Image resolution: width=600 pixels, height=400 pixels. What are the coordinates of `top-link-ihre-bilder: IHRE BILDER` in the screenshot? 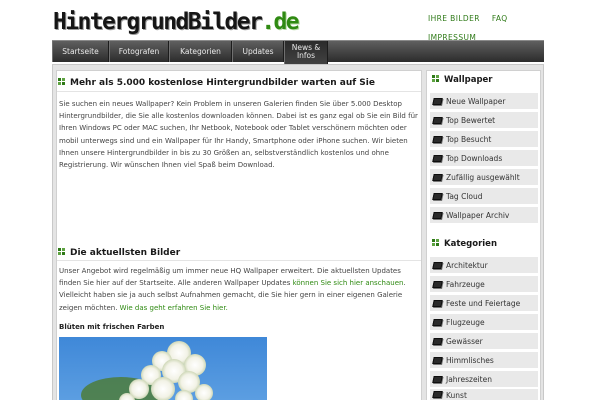 It's located at (454, 18).